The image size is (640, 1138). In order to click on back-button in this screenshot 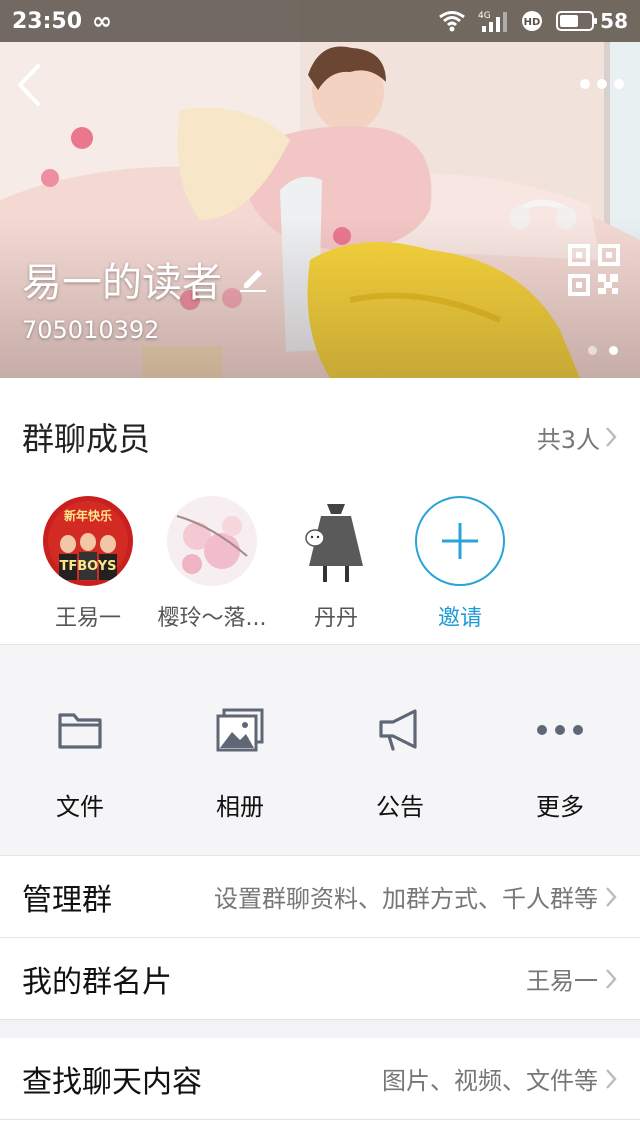, I will do `click(30, 85)`.